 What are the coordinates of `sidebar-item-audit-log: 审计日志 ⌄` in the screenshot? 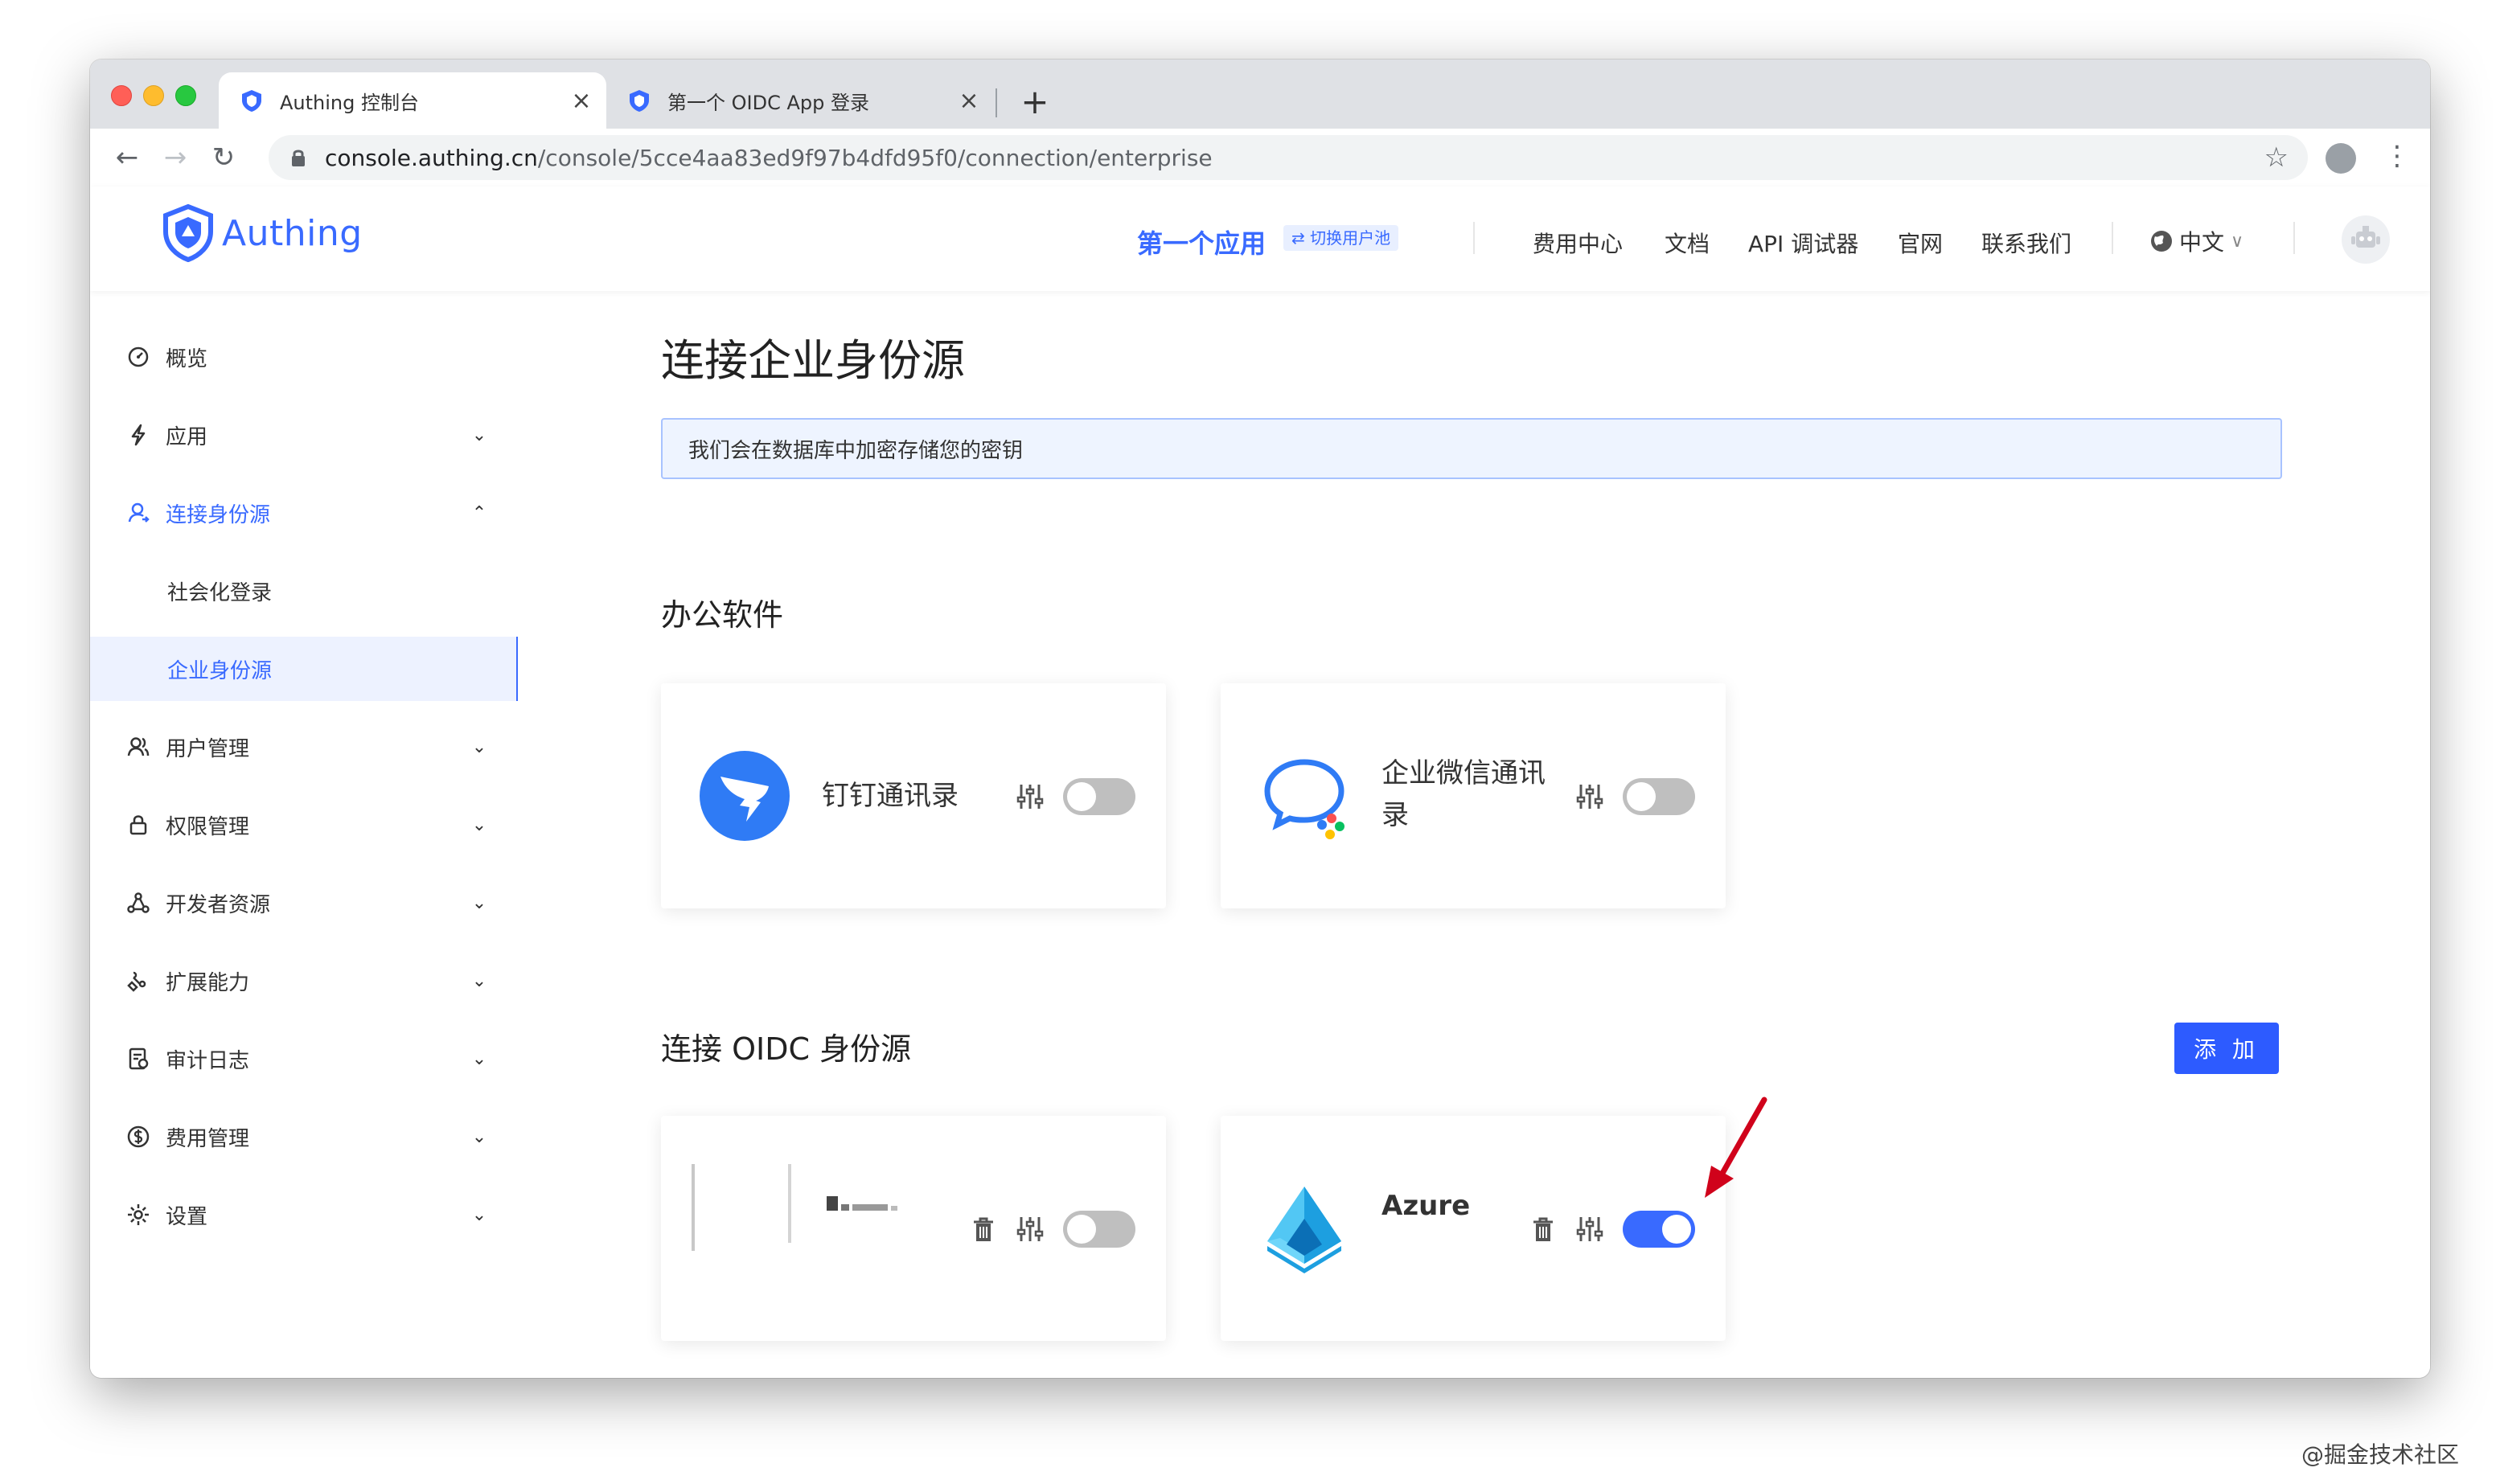 It's located at (304, 1059).